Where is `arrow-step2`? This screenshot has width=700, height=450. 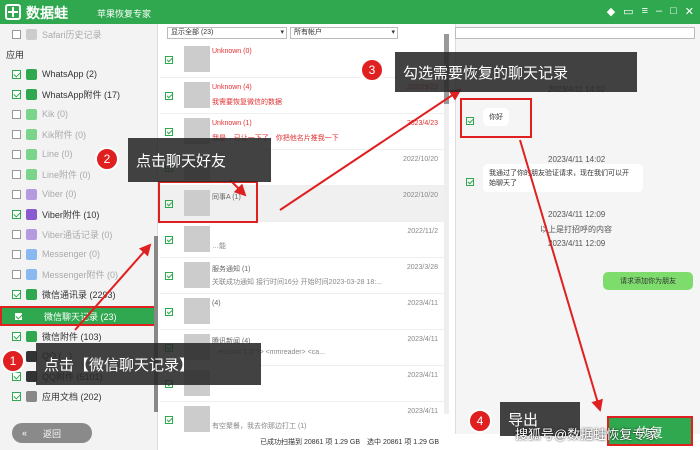
arrow-step2 is located at coordinates (238, 188).